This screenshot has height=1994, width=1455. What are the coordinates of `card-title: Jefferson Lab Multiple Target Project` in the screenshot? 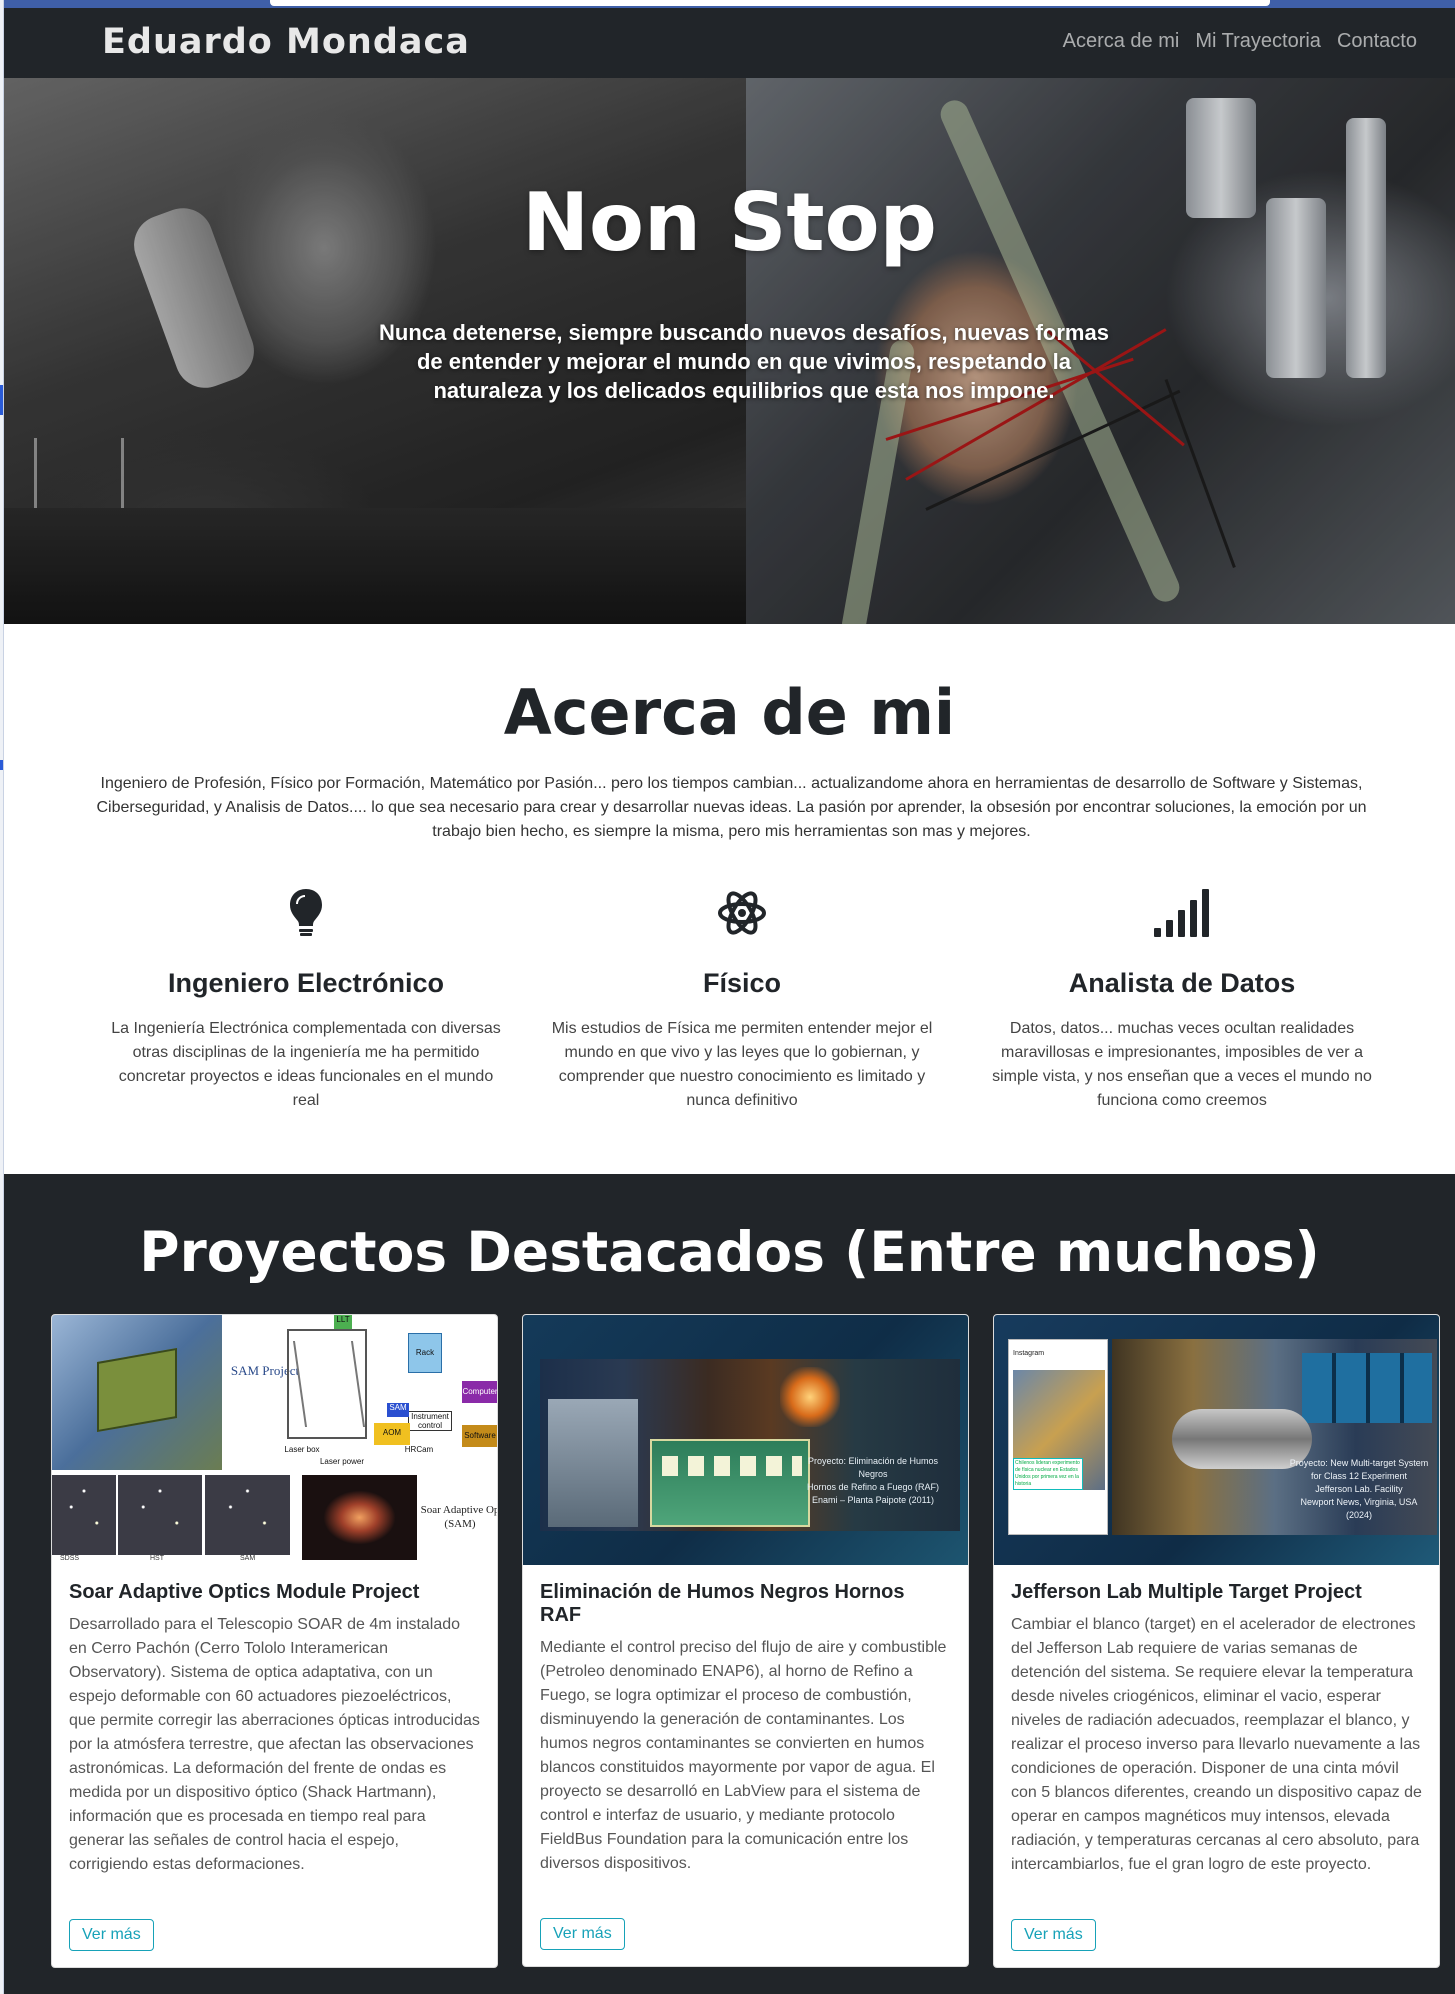 It's located at (1186, 1592).